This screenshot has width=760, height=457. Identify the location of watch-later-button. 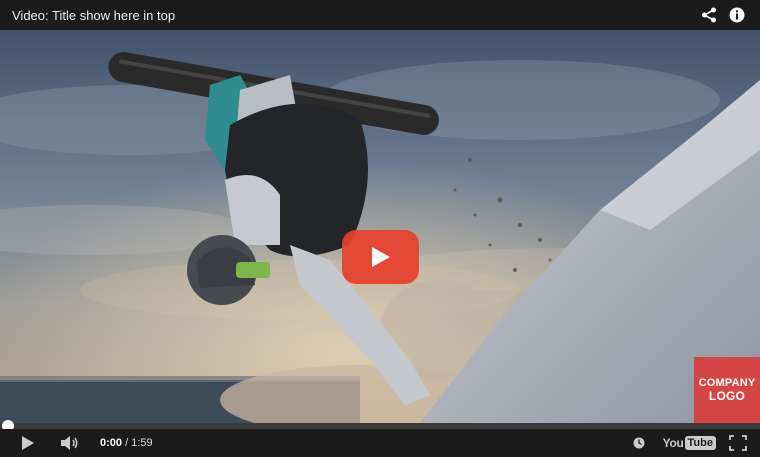
(639, 443).